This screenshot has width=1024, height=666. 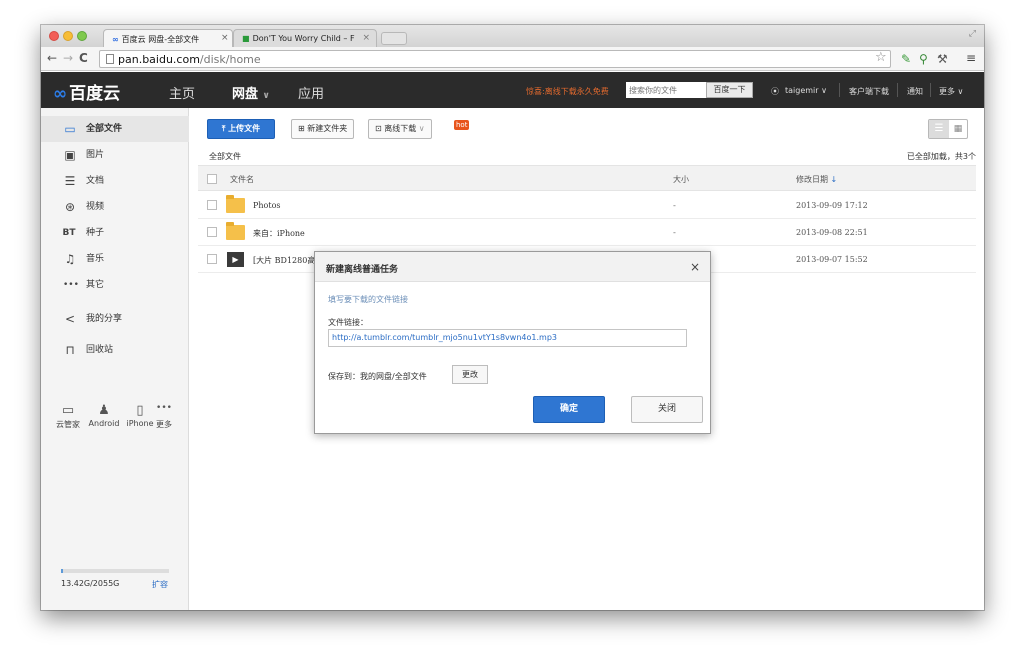 I want to click on tab-title: Don'T You Worry Child – F, so click(x=303, y=38).